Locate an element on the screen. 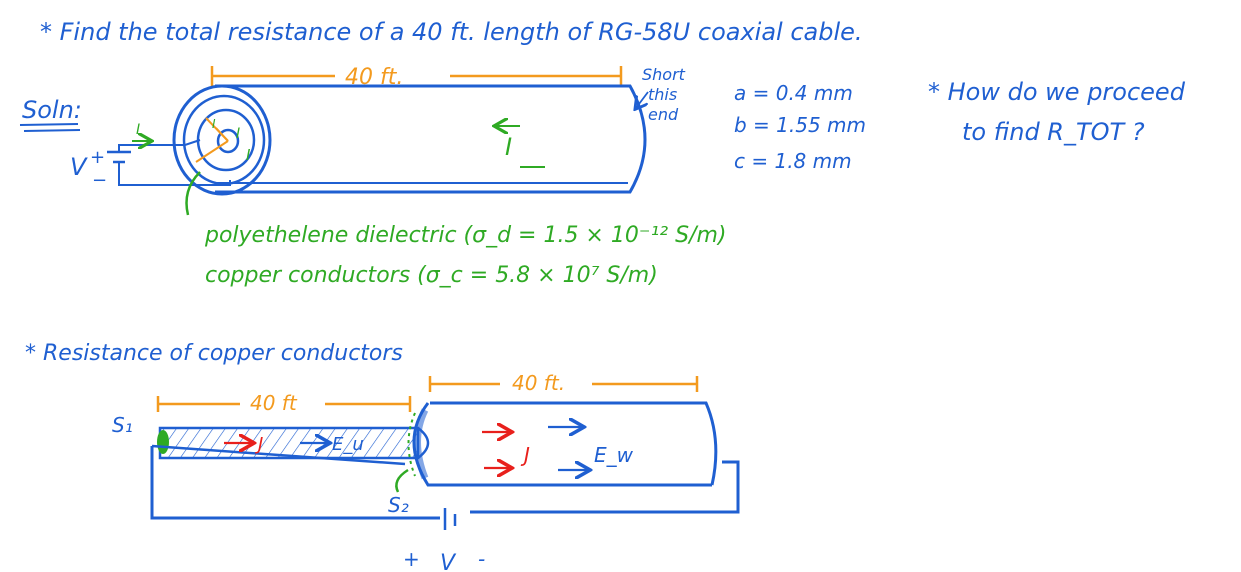  bottom-left-length-label: 40 ft is located at coordinates (274, 403).